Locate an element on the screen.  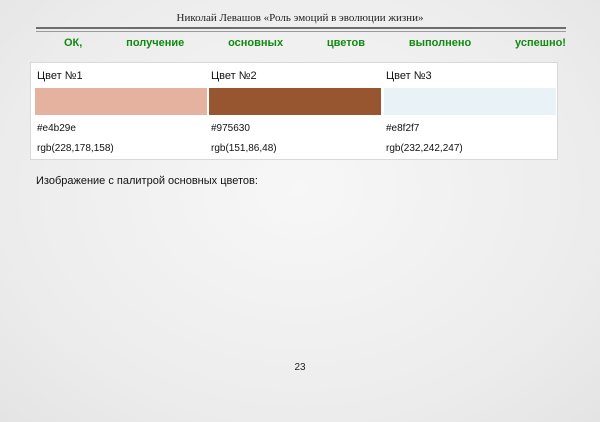
color-rgb: rgb(151,86,48) is located at coordinates (244, 148).